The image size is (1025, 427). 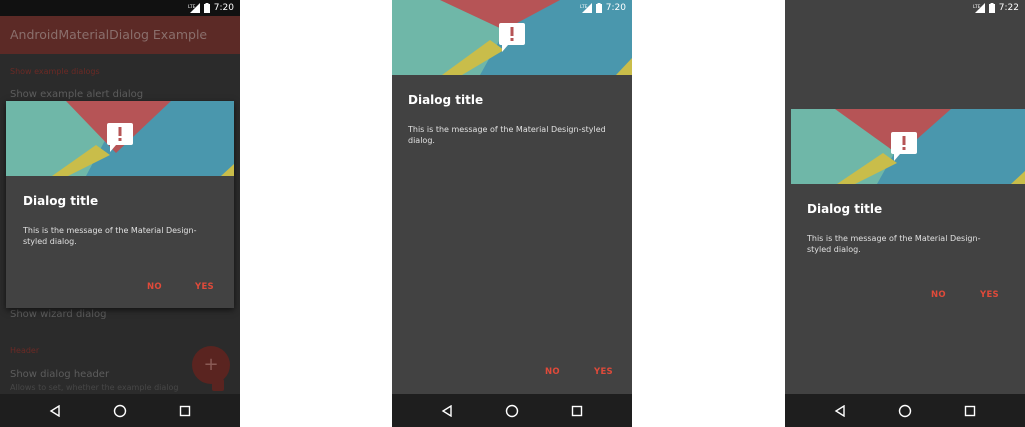 What do you see at coordinates (59, 374) in the screenshot?
I see `list-item-show-header: Show dialog header` at bounding box center [59, 374].